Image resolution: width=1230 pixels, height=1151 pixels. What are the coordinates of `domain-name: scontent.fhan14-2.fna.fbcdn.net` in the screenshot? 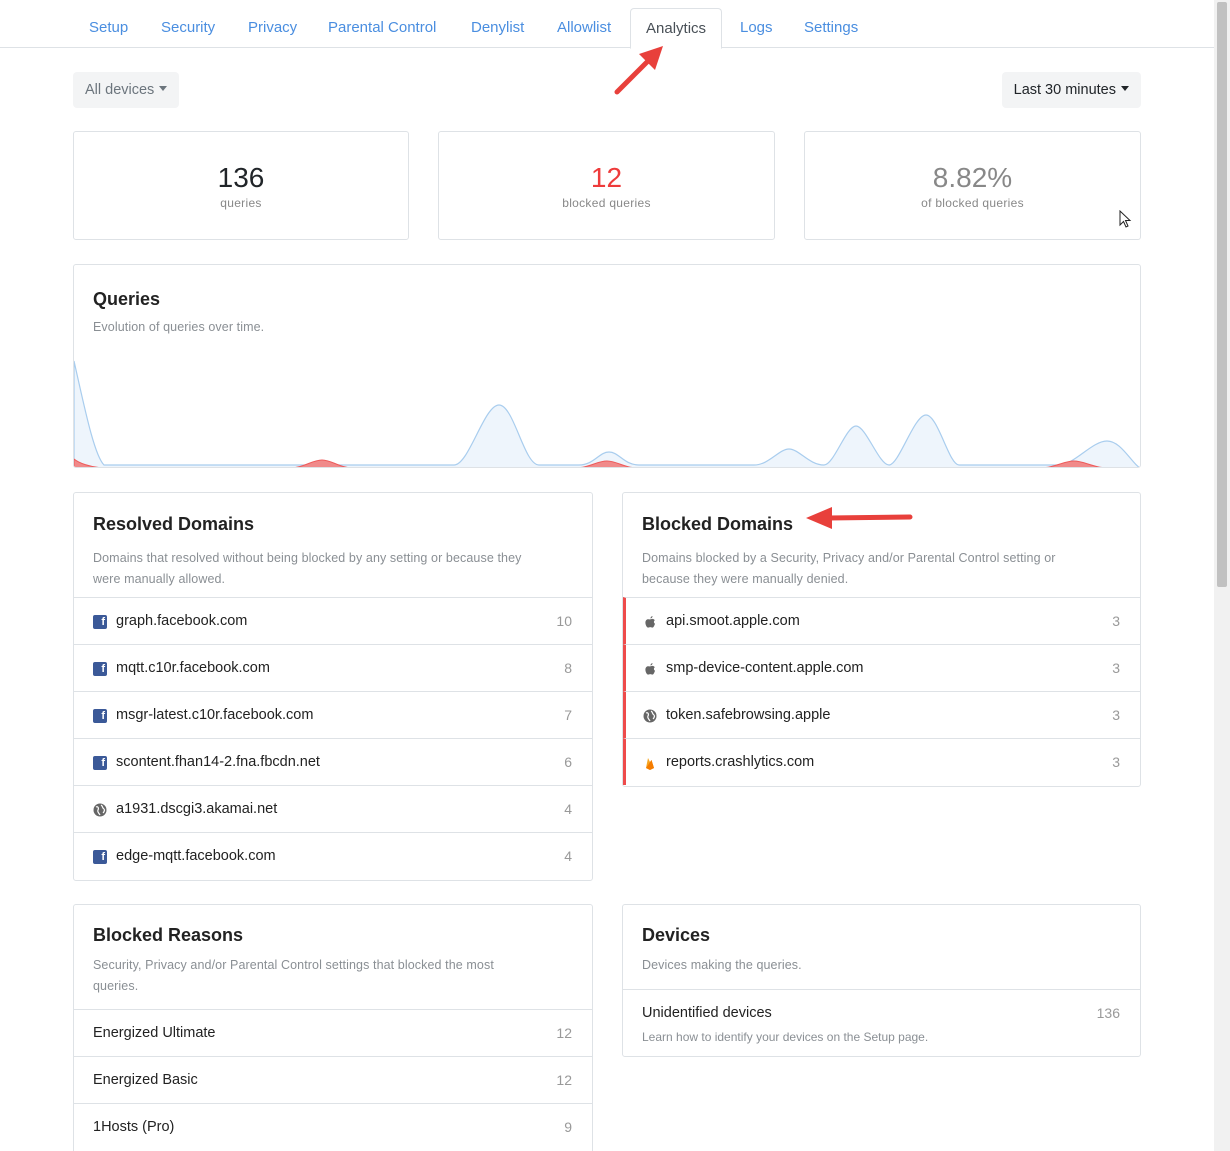 It's located at (218, 762).